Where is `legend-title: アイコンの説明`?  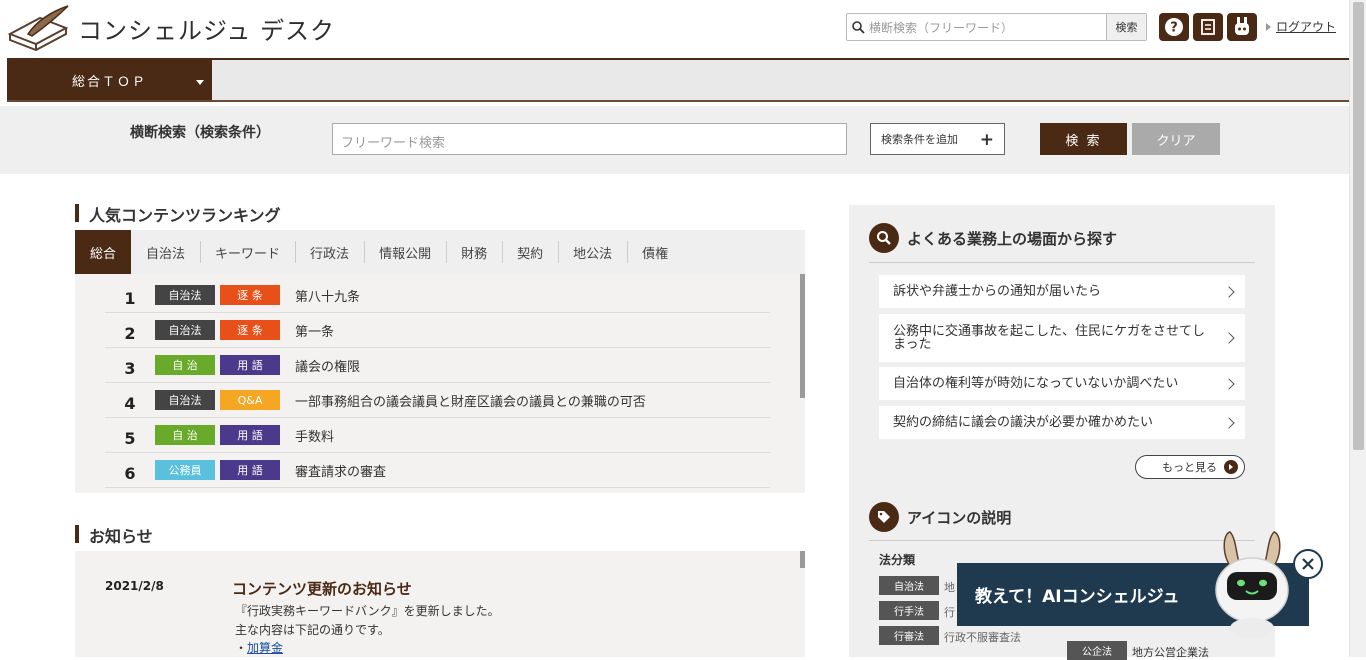 legend-title: アイコンの説明 is located at coordinates (959, 517).